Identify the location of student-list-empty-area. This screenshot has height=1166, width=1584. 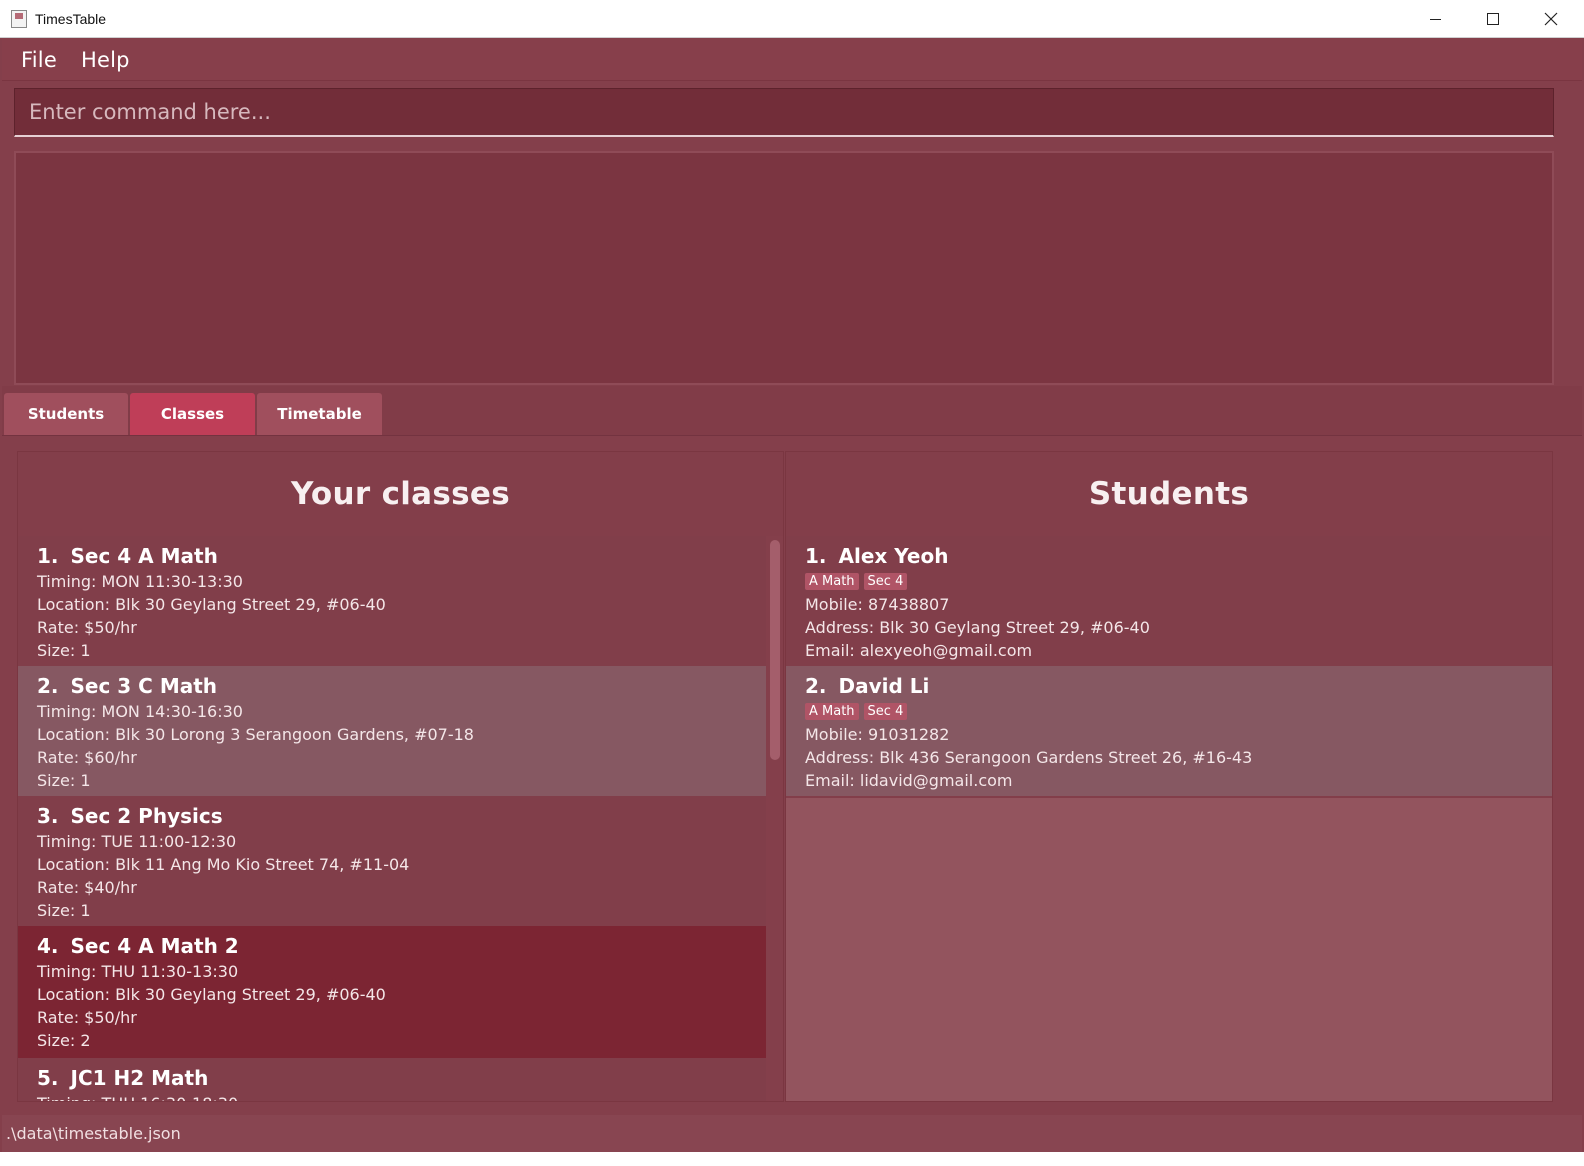
(1169, 949).